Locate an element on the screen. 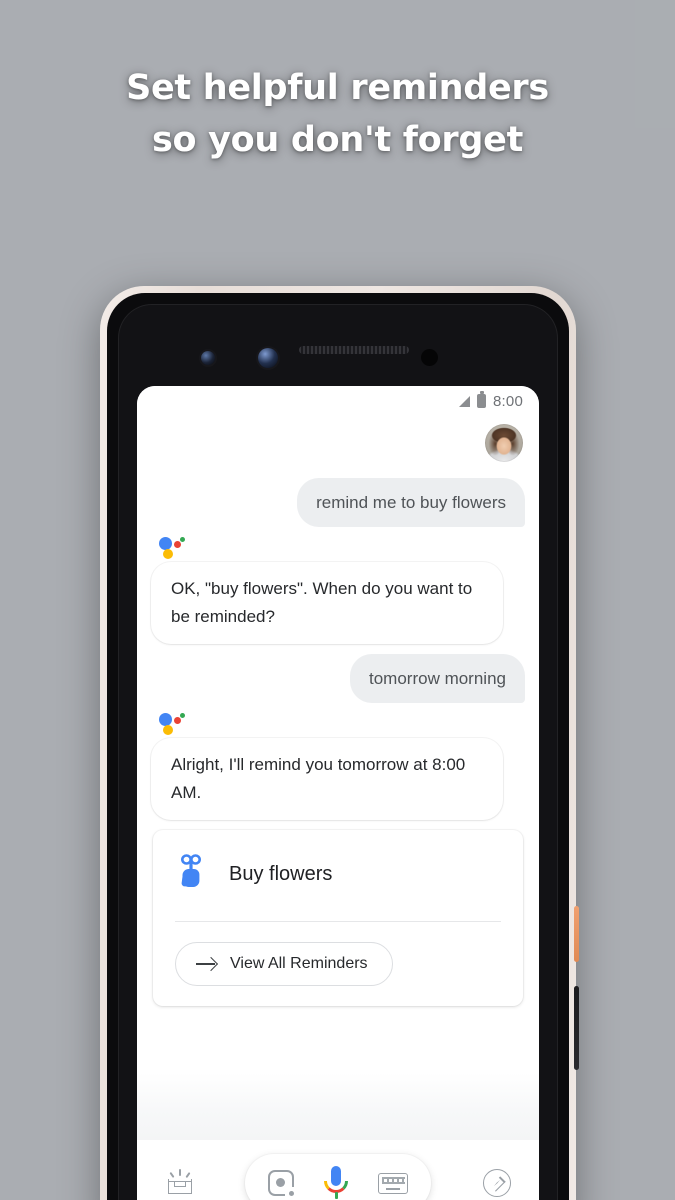  reminder-card-header: Buy flowers is located at coordinates (338, 886).